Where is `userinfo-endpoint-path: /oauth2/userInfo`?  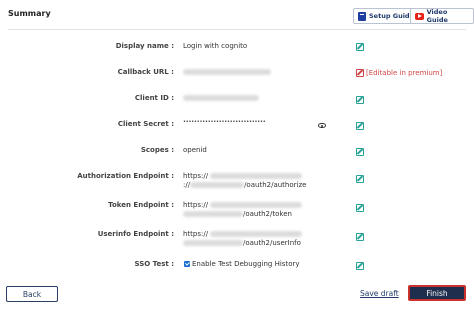 userinfo-endpoint-path: /oauth2/userInfo is located at coordinates (272, 243).